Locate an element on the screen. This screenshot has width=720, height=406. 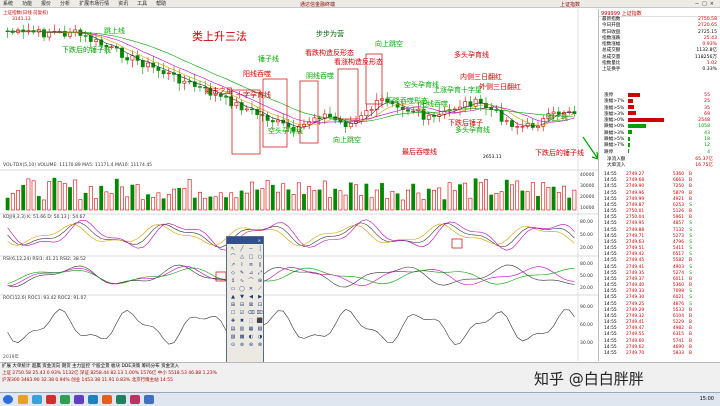
drawing-tool-icon: ⊕ is located at coordinates (260, 281).